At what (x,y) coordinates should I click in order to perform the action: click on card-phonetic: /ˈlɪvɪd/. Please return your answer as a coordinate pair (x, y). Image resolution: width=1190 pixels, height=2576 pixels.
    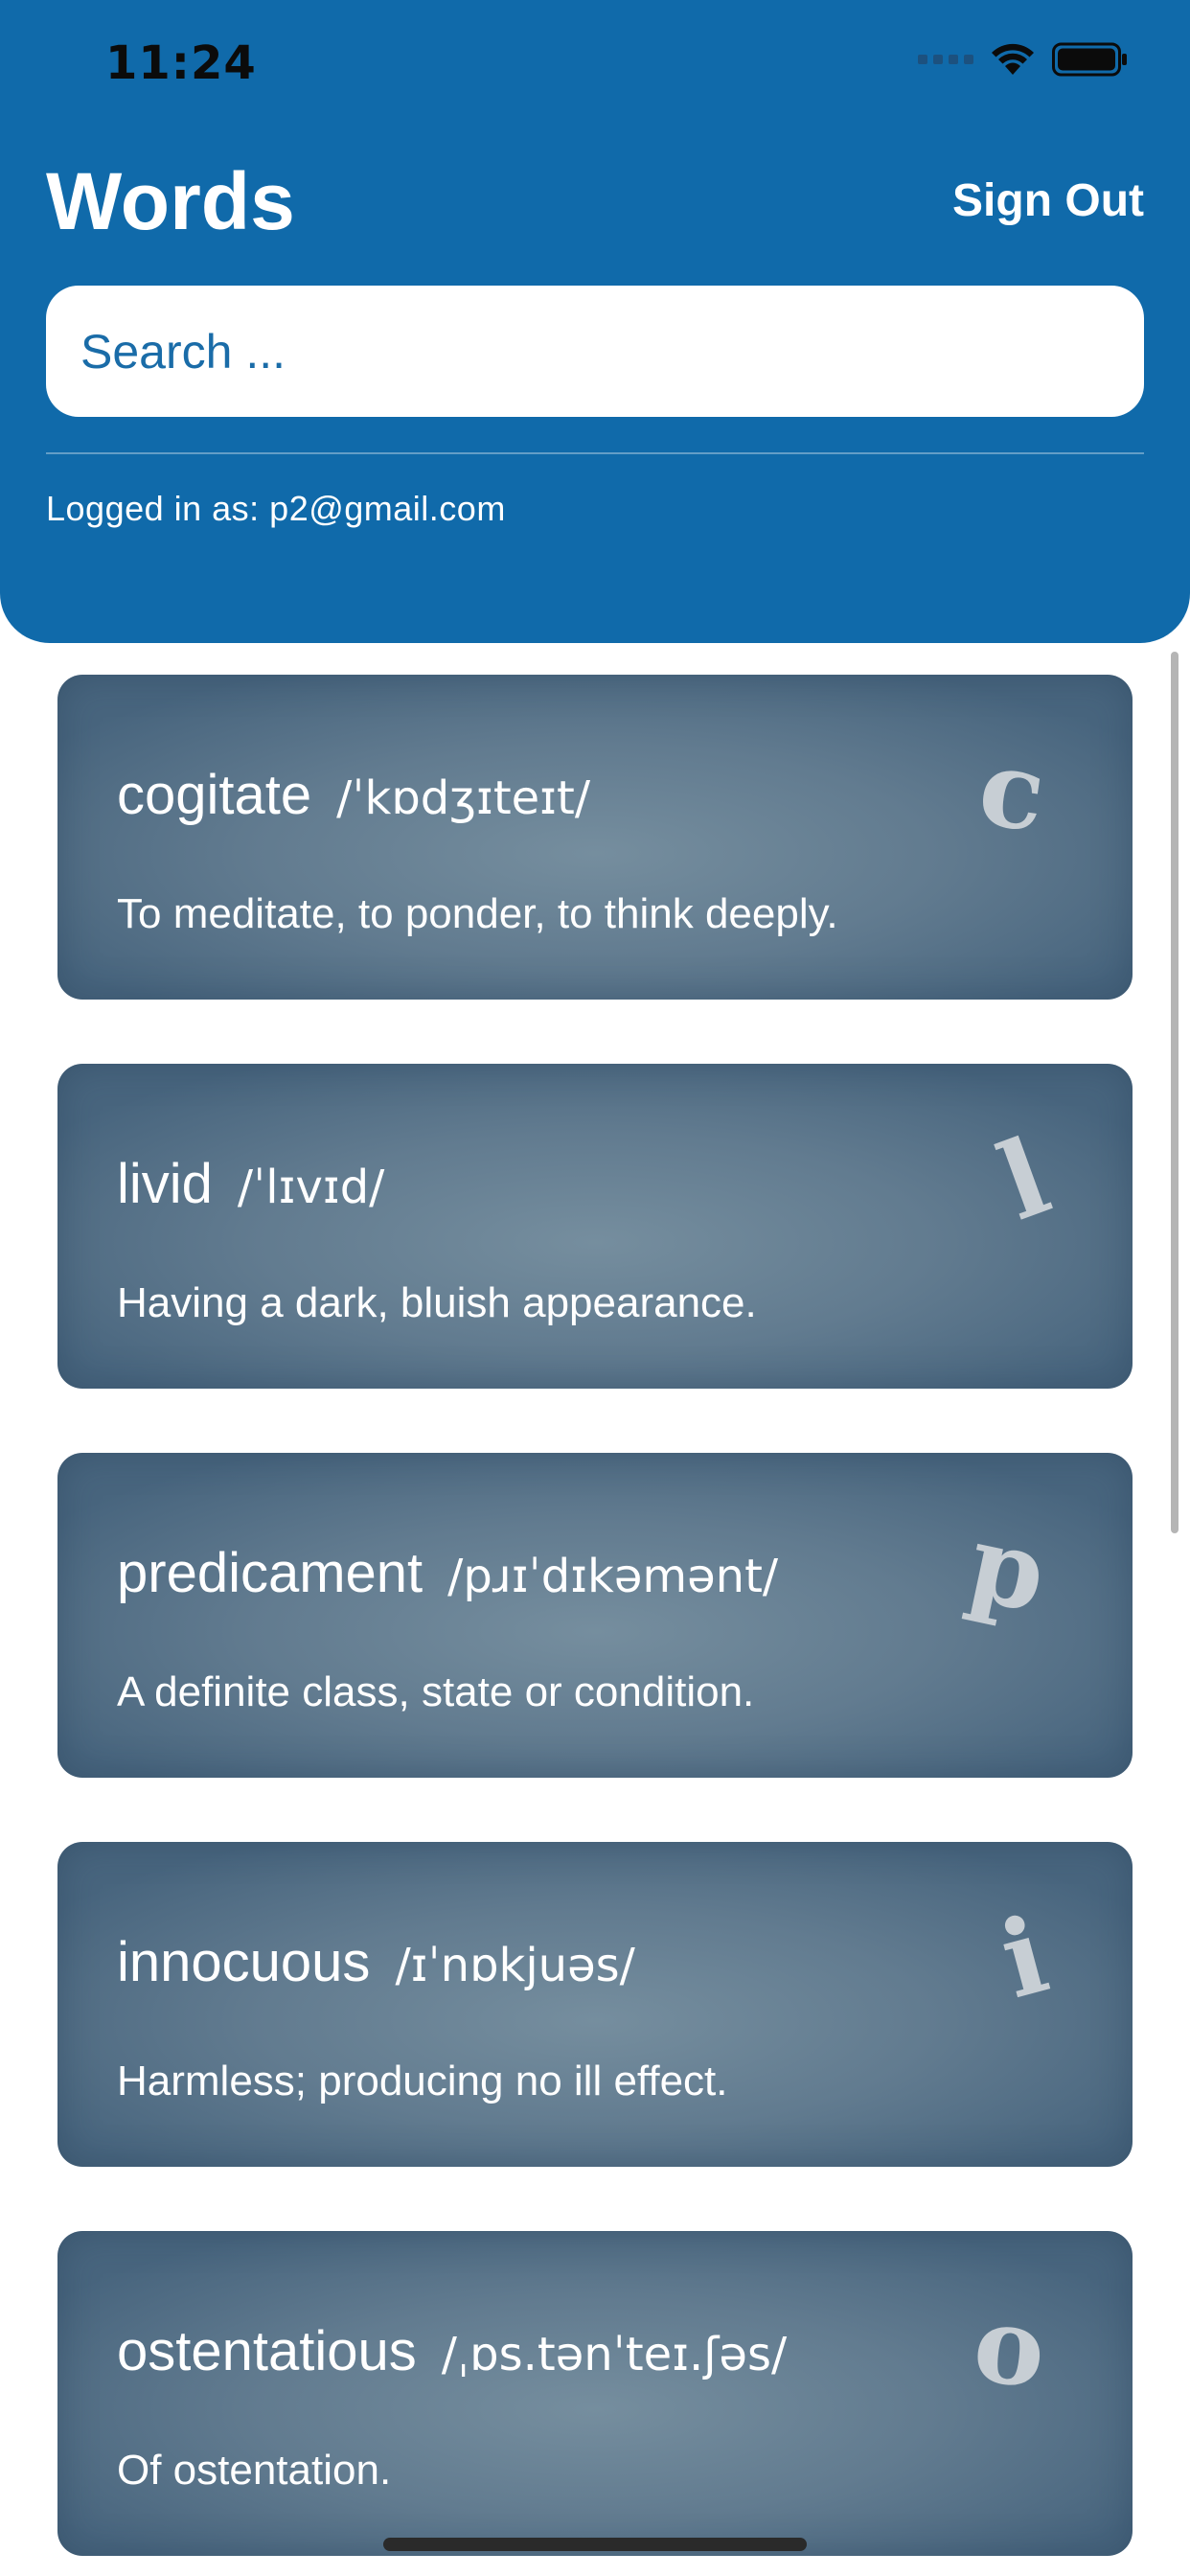
    Looking at the image, I should click on (311, 1187).